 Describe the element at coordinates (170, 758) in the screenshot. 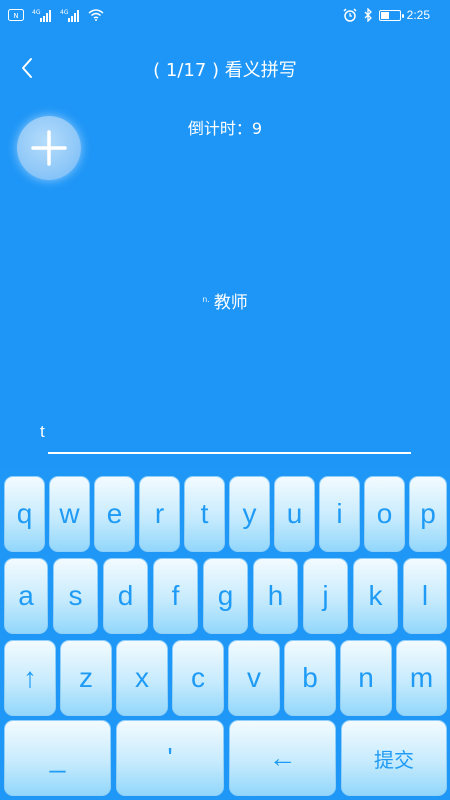

I see `apostrophe-key: '` at that location.